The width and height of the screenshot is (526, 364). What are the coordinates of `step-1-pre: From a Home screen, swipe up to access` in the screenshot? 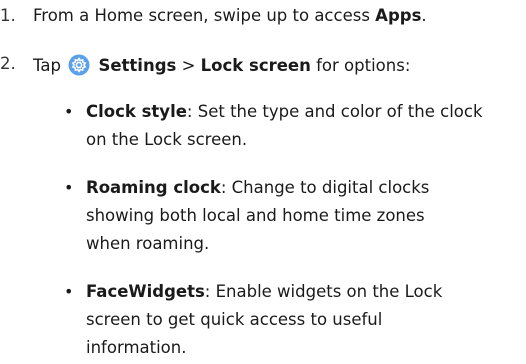 It's located at (204, 15).